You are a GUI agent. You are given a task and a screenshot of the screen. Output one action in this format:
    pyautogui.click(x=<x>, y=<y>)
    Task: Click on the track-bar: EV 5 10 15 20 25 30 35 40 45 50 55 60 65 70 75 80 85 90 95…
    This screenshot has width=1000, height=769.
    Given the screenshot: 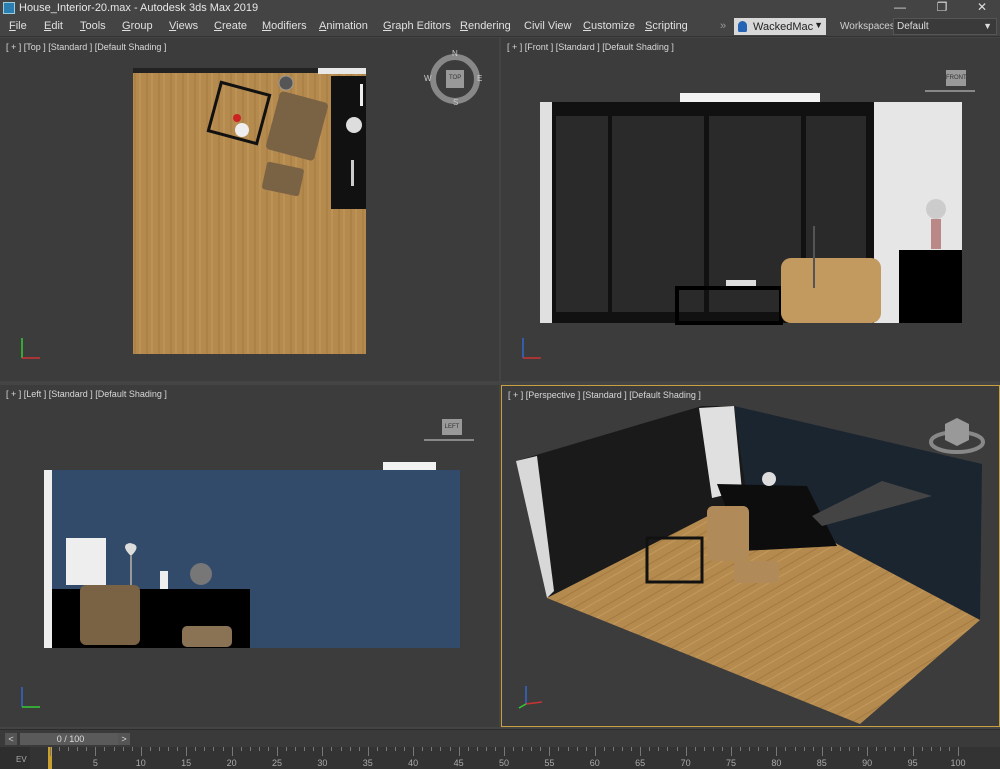 What is the action you would take?
    pyautogui.click(x=500, y=758)
    